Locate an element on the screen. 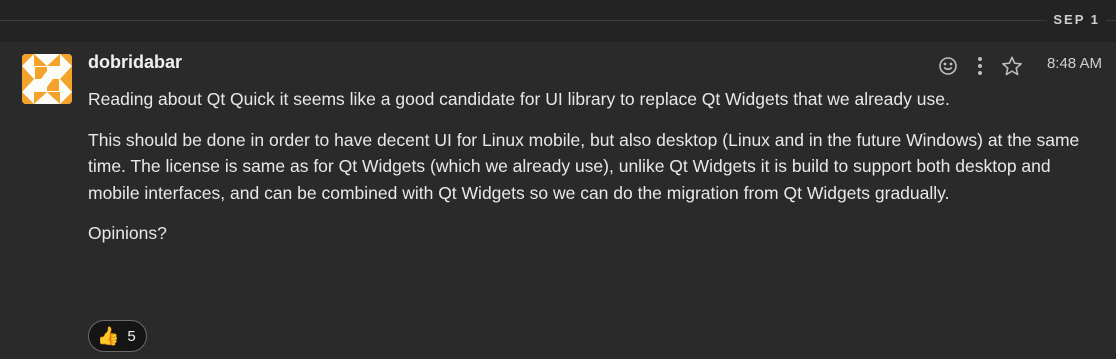  reaction-thumbs-up: 👍 5 is located at coordinates (117, 336).